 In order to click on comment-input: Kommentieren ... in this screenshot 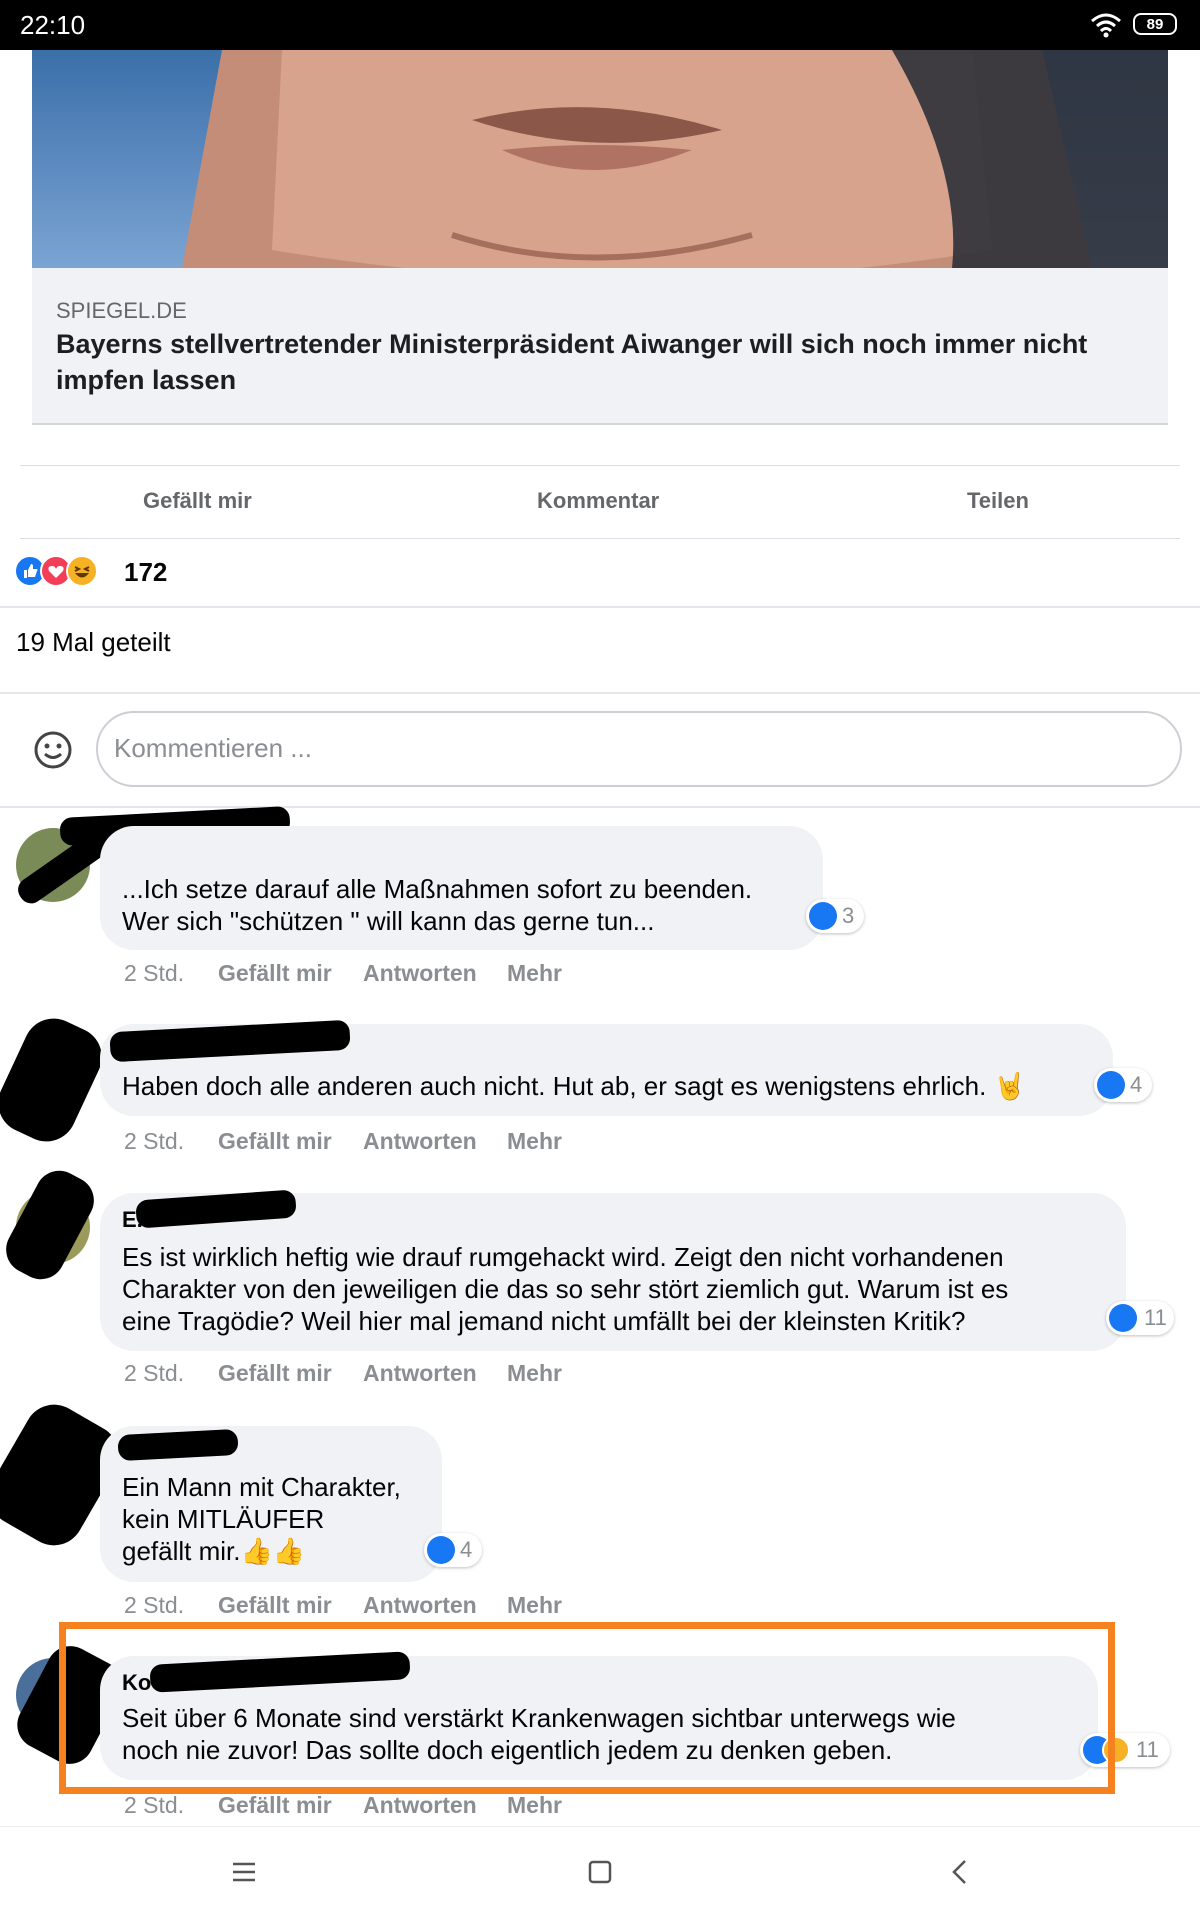, I will do `click(639, 749)`.